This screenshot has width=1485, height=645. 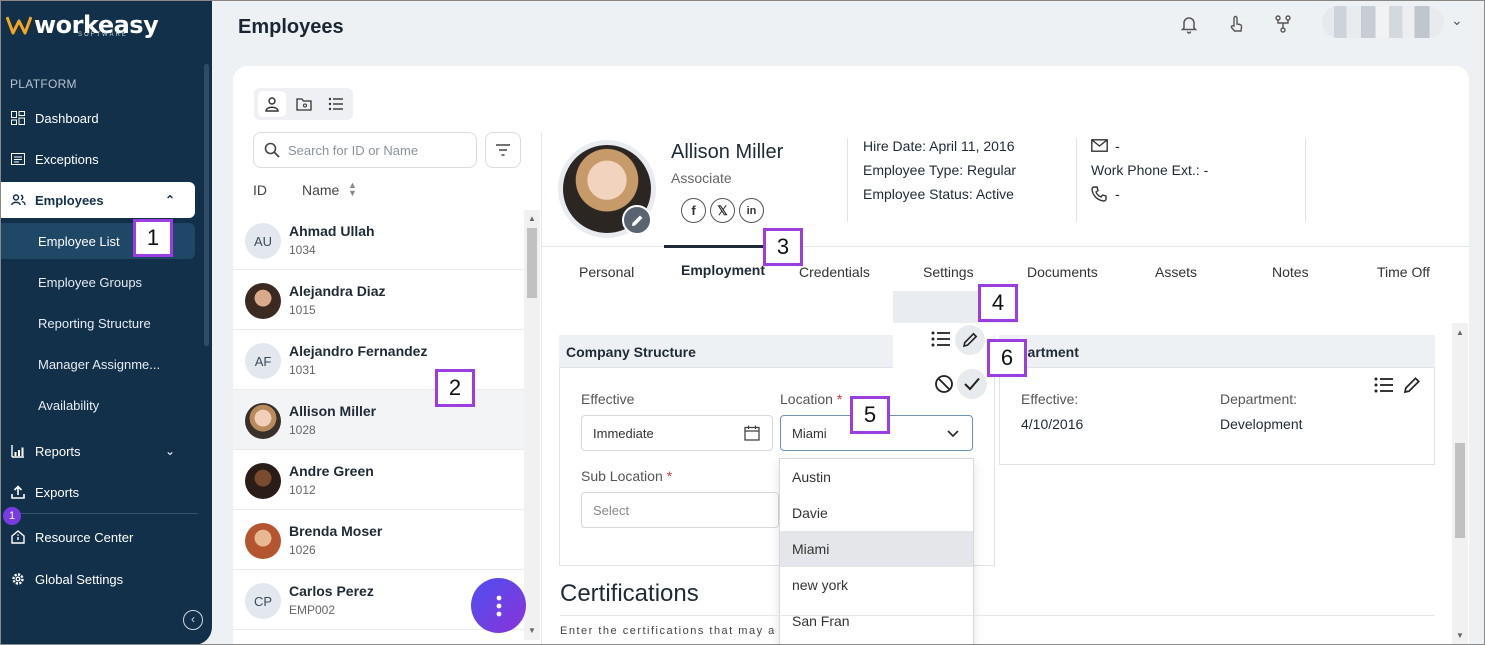 I want to click on employee-name: Allison Miller, so click(x=333, y=411).